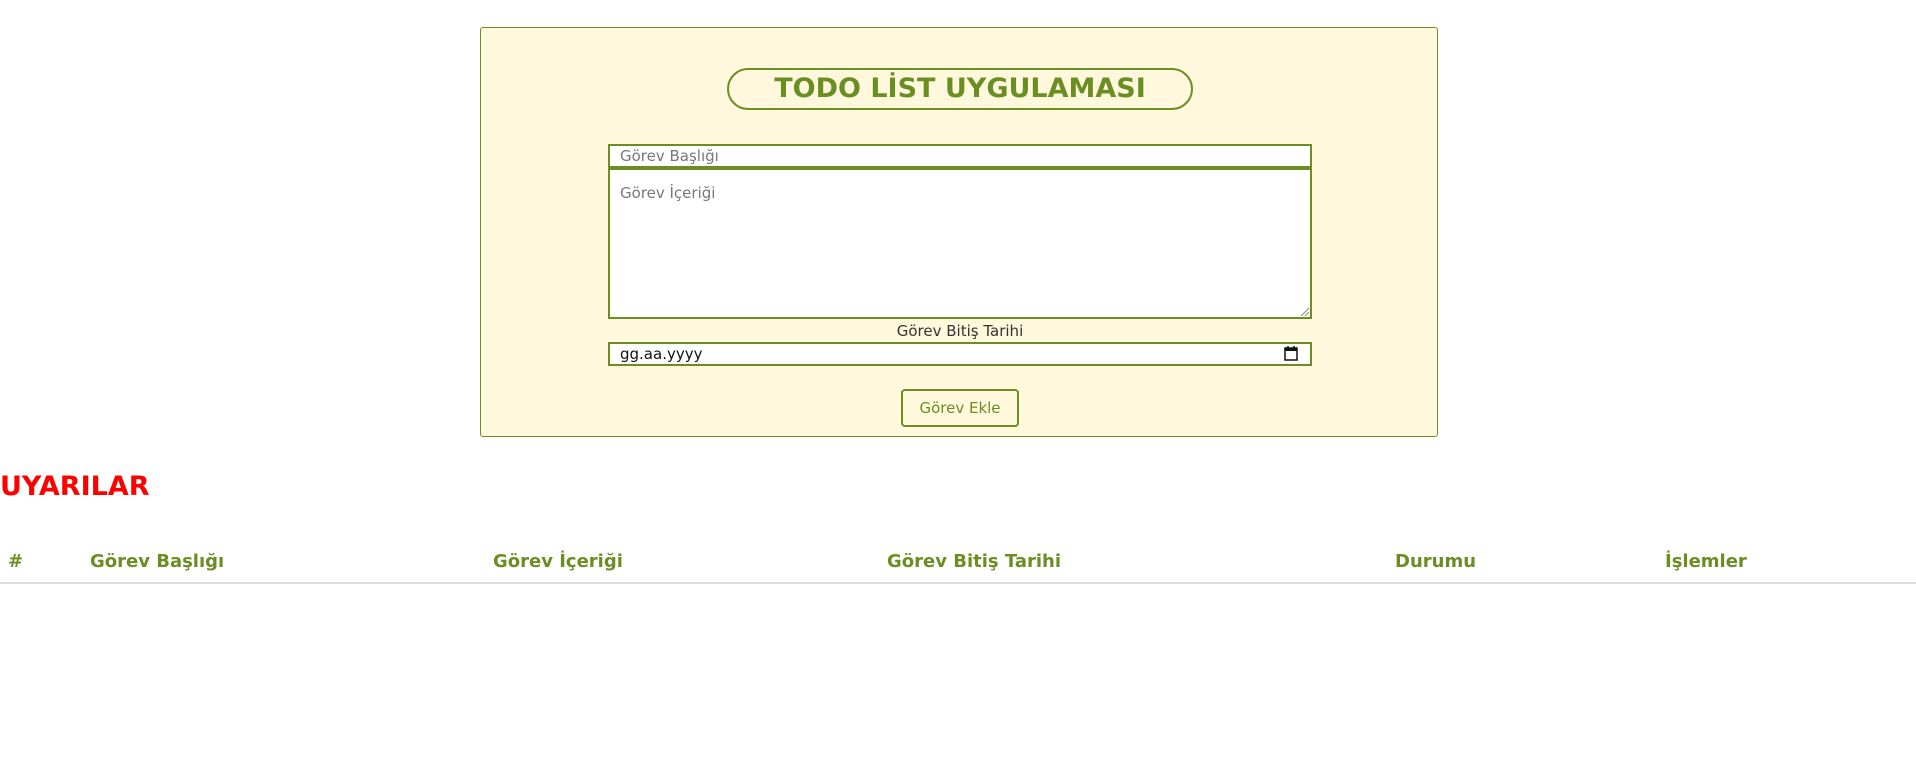 This screenshot has width=1916, height=773. I want to click on column-header-content: Görev İçeriği, so click(558, 561).